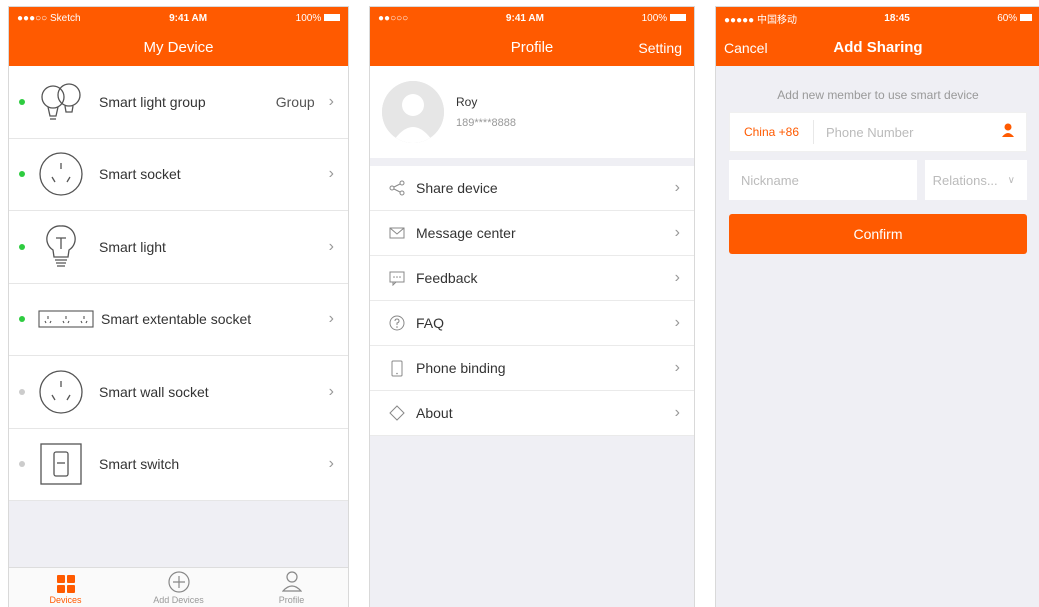 The image size is (1039, 607). I want to click on tab-label: Add Devices, so click(178, 600).